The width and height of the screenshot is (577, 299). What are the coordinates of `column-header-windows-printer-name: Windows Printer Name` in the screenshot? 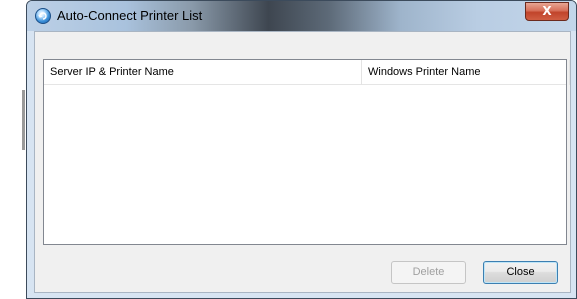 It's located at (466, 72).